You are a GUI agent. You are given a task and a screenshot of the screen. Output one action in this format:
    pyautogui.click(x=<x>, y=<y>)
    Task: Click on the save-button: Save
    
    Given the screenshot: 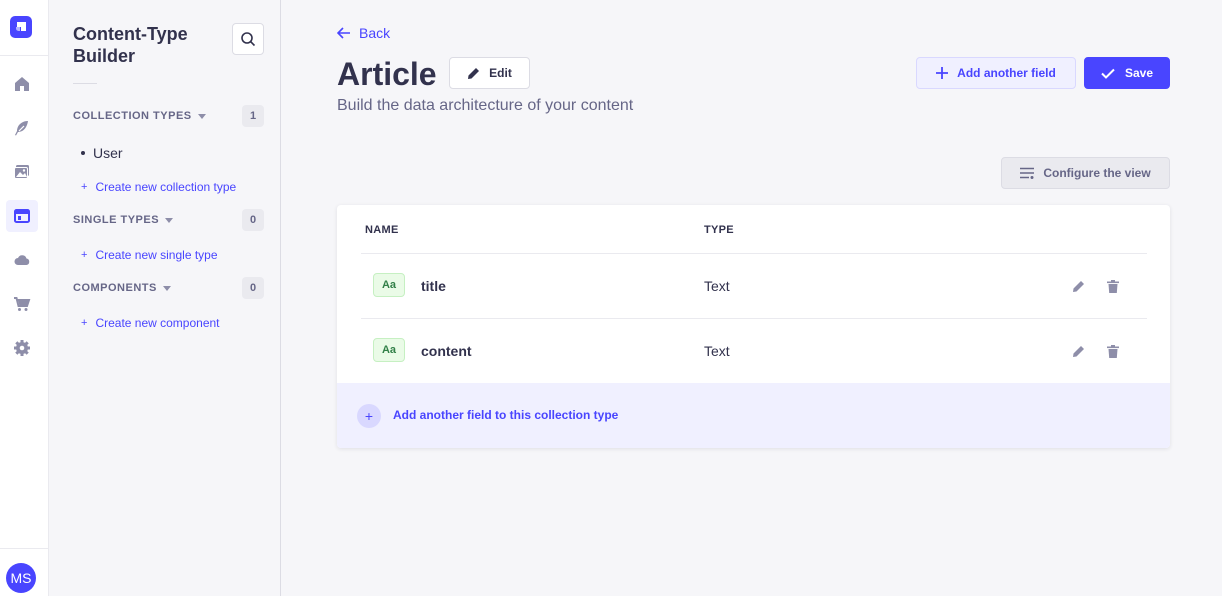 What is the action you would take?
    pyautogui.click(x=1127, y=73)
    